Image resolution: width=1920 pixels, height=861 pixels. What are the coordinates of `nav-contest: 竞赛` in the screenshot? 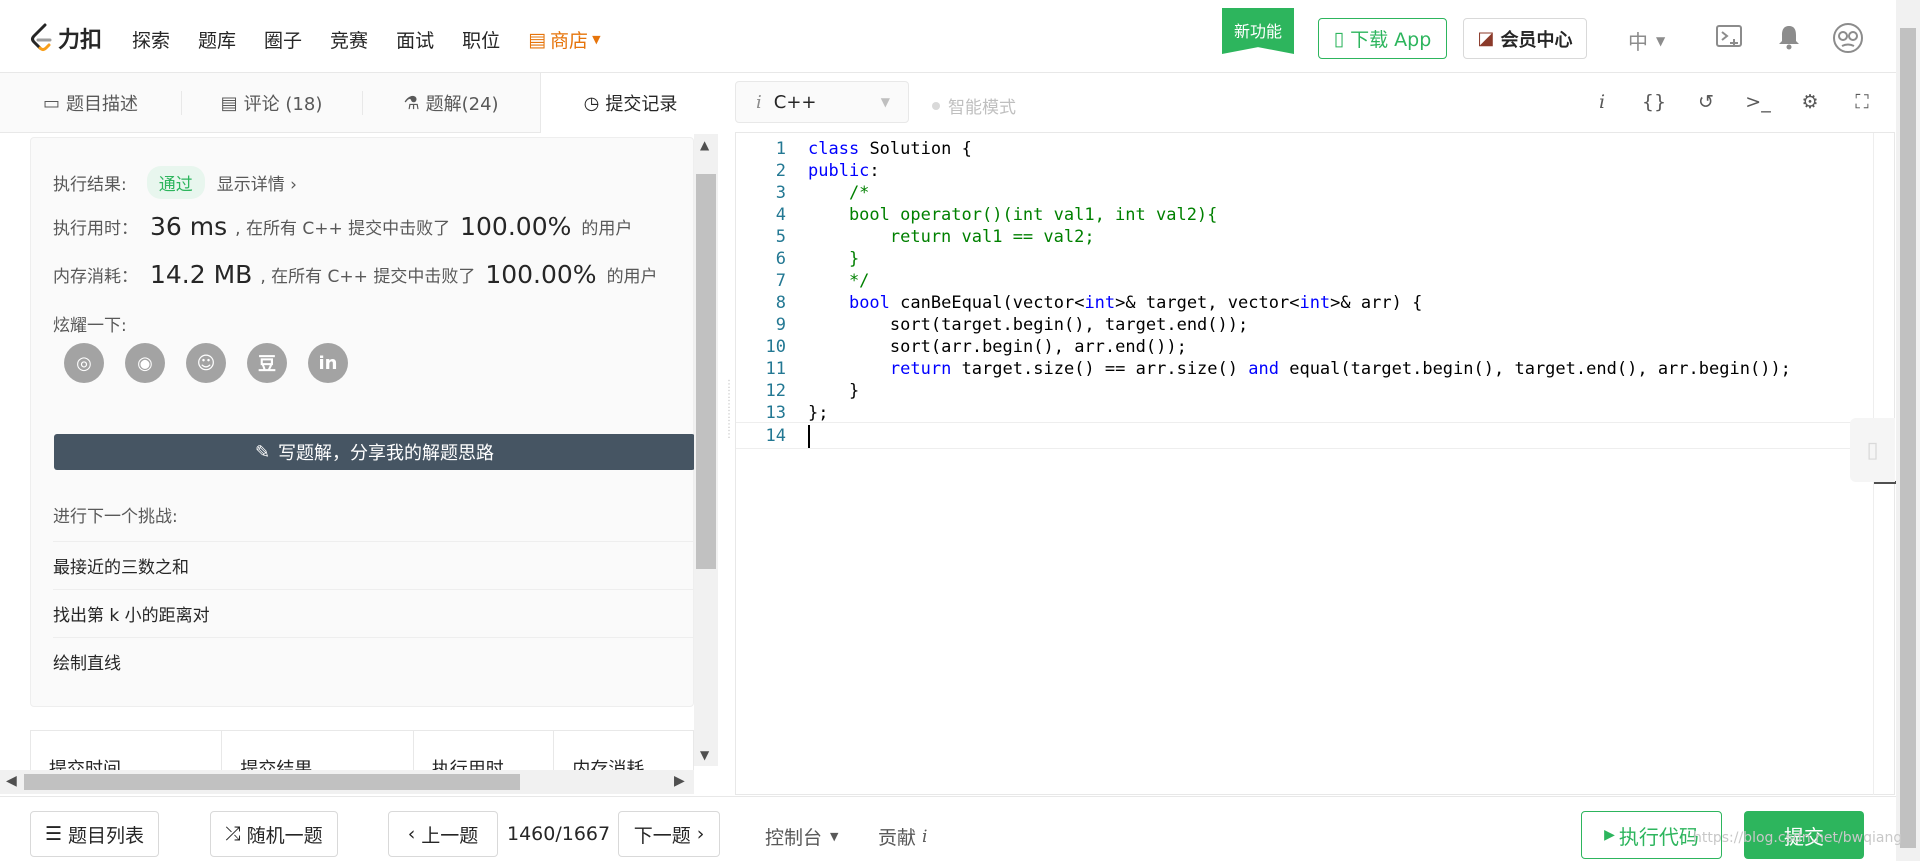 It's located at (349, 39).